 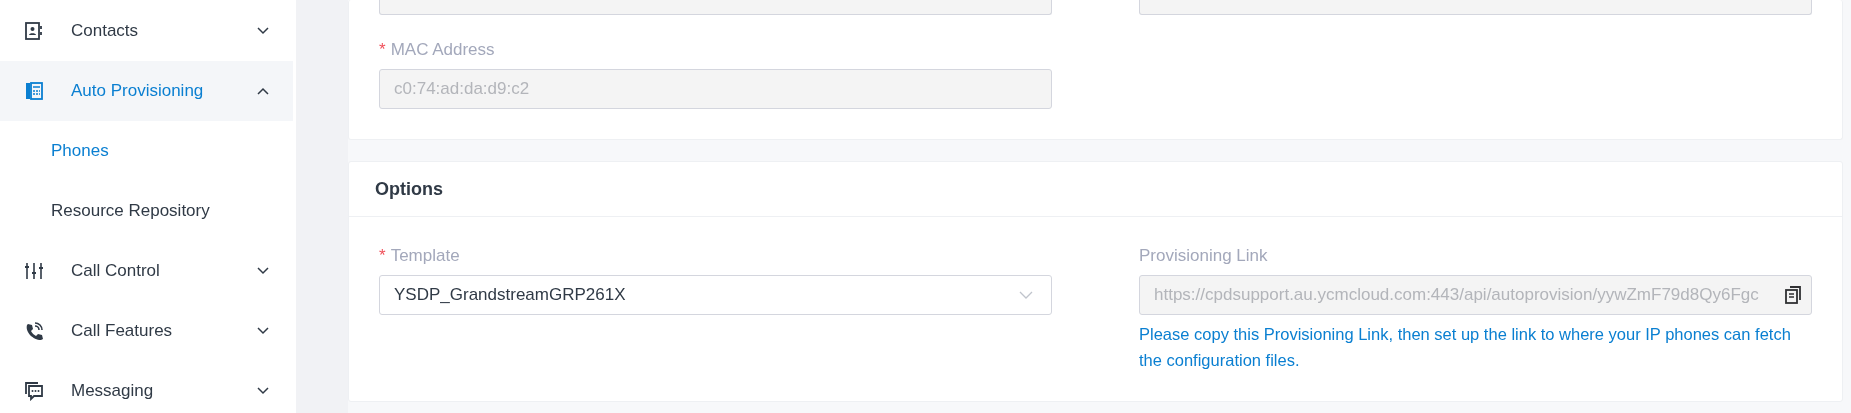 What do you see at coordinates (437, 50) in the screenshot?
I see `field-label: * MAC Address` at bounding box center [437, 50].